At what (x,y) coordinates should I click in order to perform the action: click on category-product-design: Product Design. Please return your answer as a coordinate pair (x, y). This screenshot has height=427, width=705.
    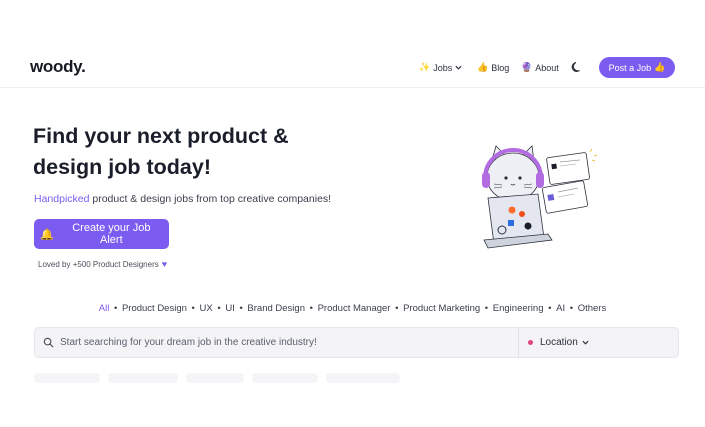
    Looking at the image, I should click on (154, 308).